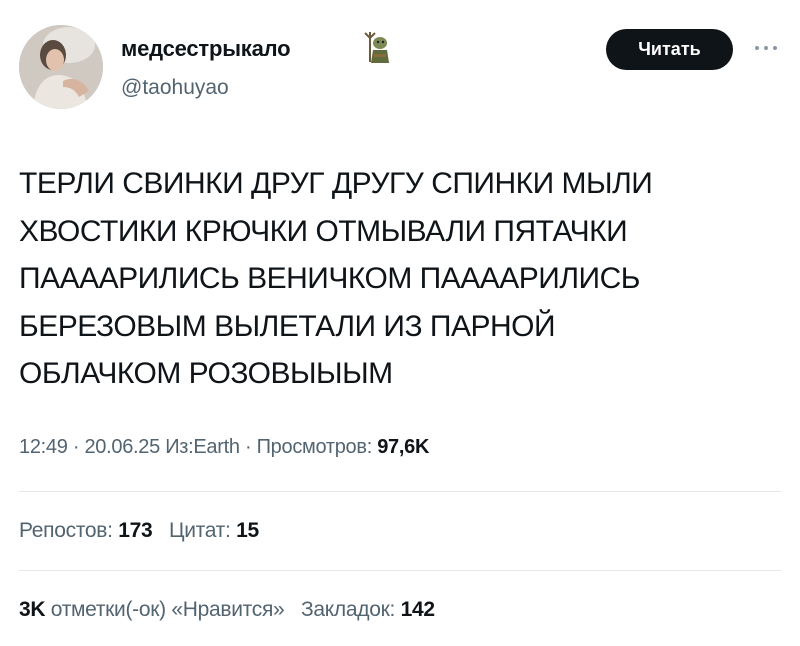 The image size is (800, 646). What do you see at coordinates (377, 47) in the screenshot?
I see `troll-icon` at bounding box center [377, 47].